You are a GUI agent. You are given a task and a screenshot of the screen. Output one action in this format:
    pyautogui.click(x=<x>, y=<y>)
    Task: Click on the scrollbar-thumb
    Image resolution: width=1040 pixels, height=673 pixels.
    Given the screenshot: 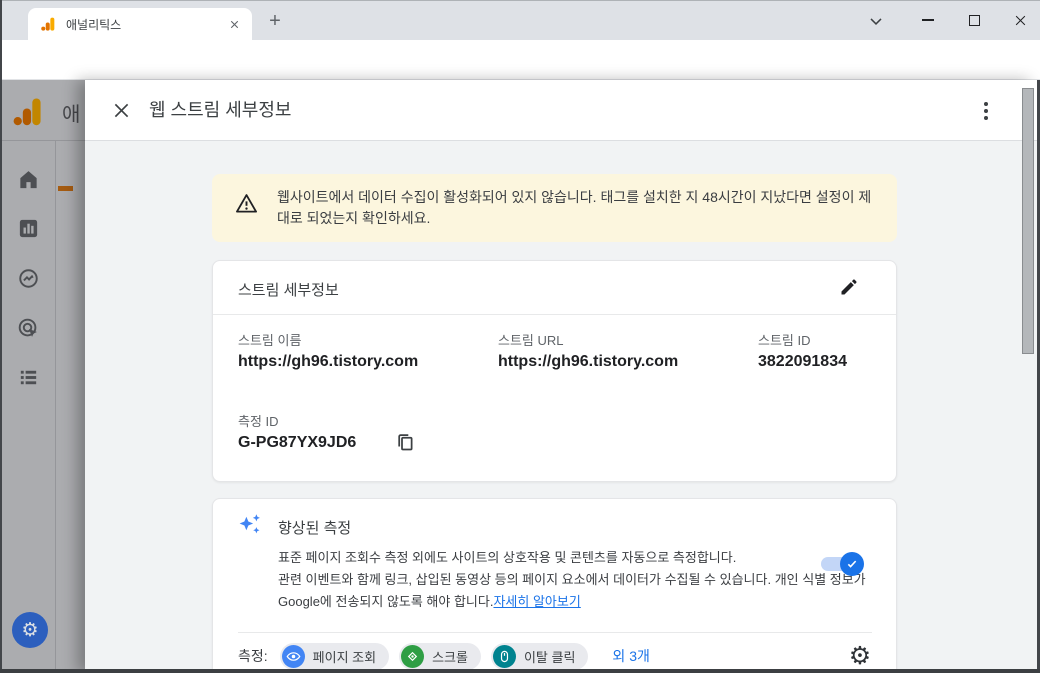 What is the action you would take?
    pyautogui.click(x=1028, y=221)
    